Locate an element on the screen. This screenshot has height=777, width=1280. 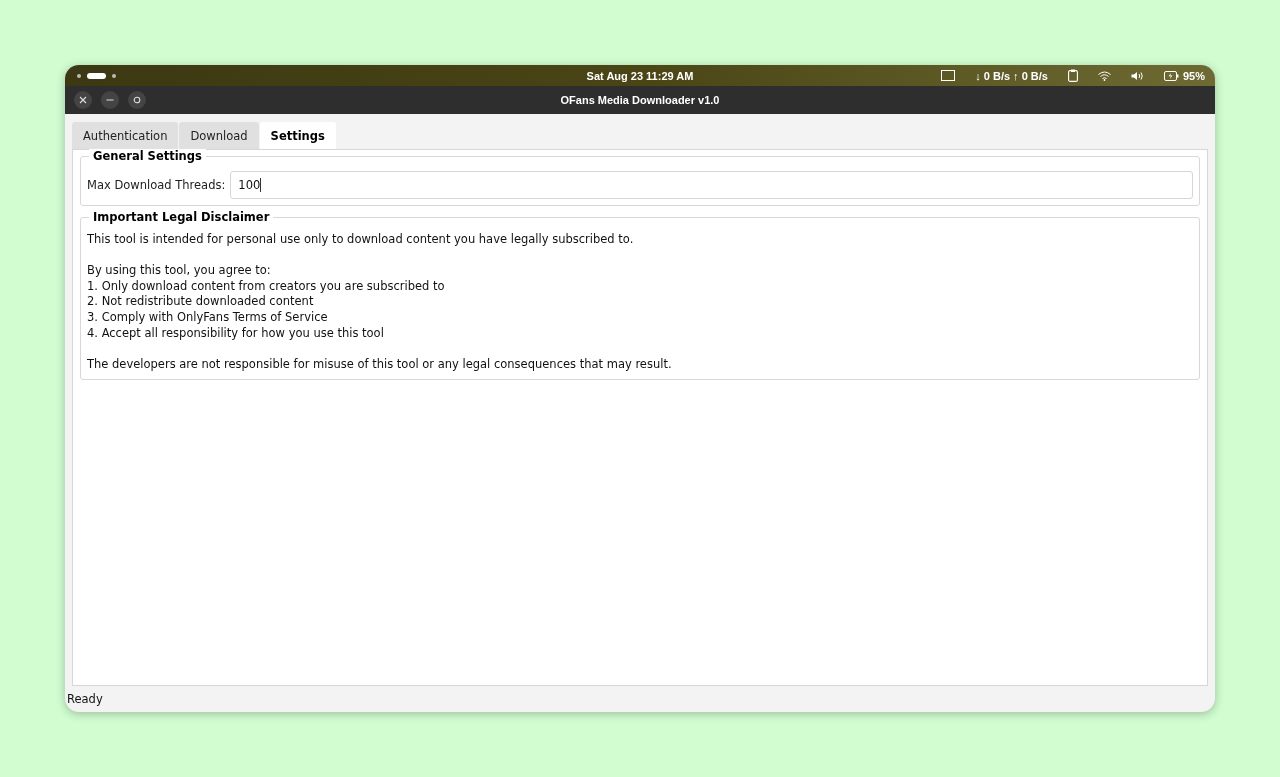
wifi-icon is located at coordinates (1104, 75).